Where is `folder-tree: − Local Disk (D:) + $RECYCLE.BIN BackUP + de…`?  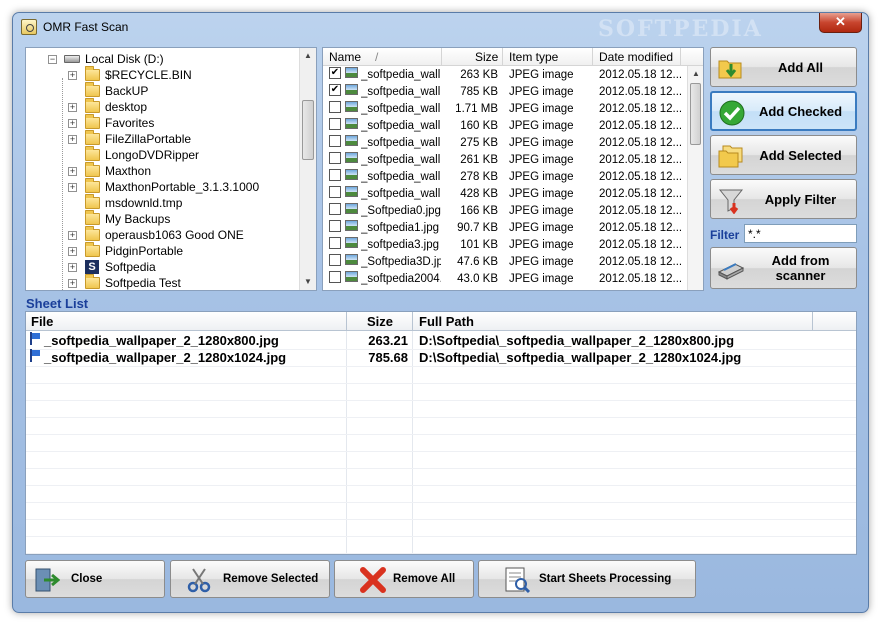
folder-tree: − Local Disk (D:) + $RECYCLE.BIN BackUP + de… is located at coordinates (171, 169).